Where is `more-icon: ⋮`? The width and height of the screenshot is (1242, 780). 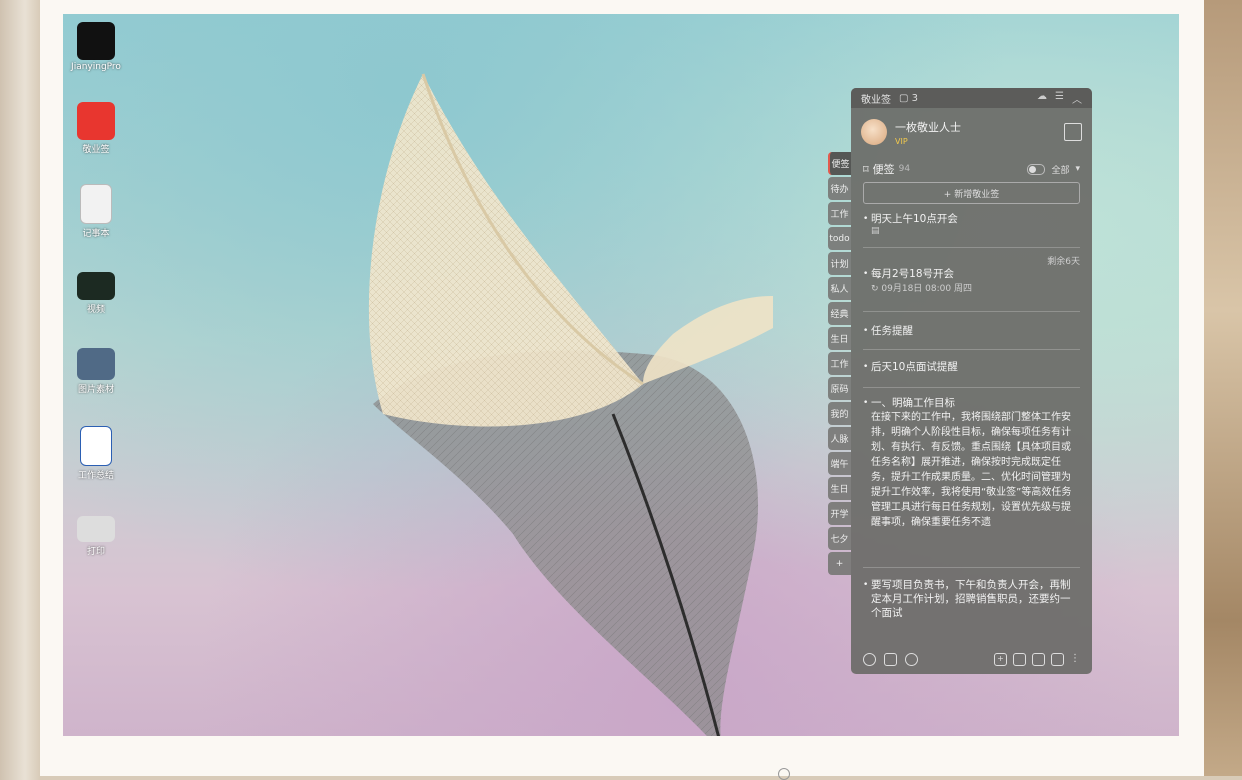
more-icon: ⋮ is located at coordinates (1075, 659).